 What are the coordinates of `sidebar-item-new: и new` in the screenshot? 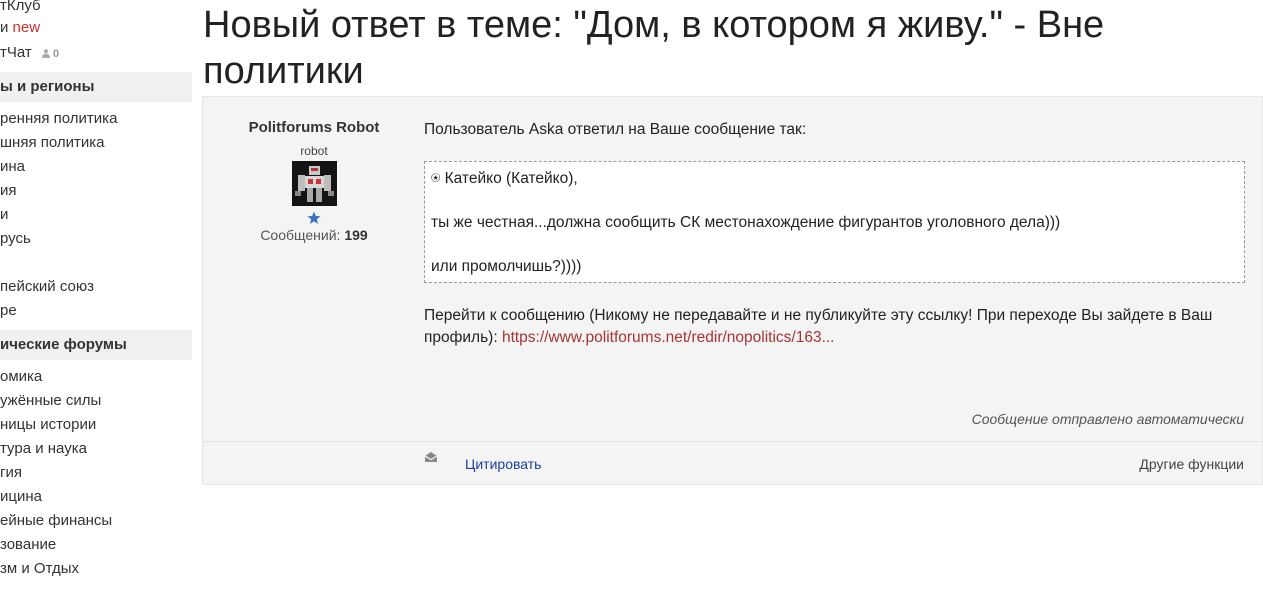 It's located at (20, 28).